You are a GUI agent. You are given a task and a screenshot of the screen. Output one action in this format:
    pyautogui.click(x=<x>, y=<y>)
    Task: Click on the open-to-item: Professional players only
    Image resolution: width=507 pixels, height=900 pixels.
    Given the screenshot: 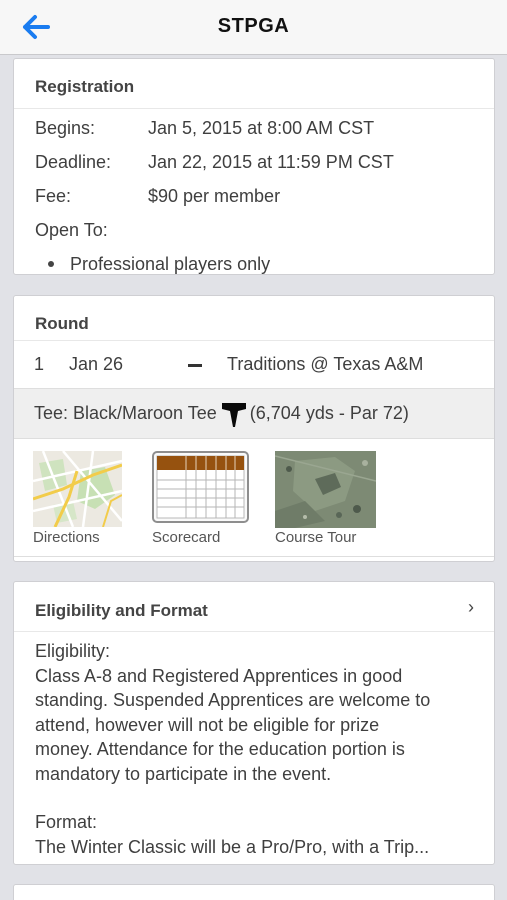 What is the action you would take?
    pyautogui.click(x=170, y=263)
    